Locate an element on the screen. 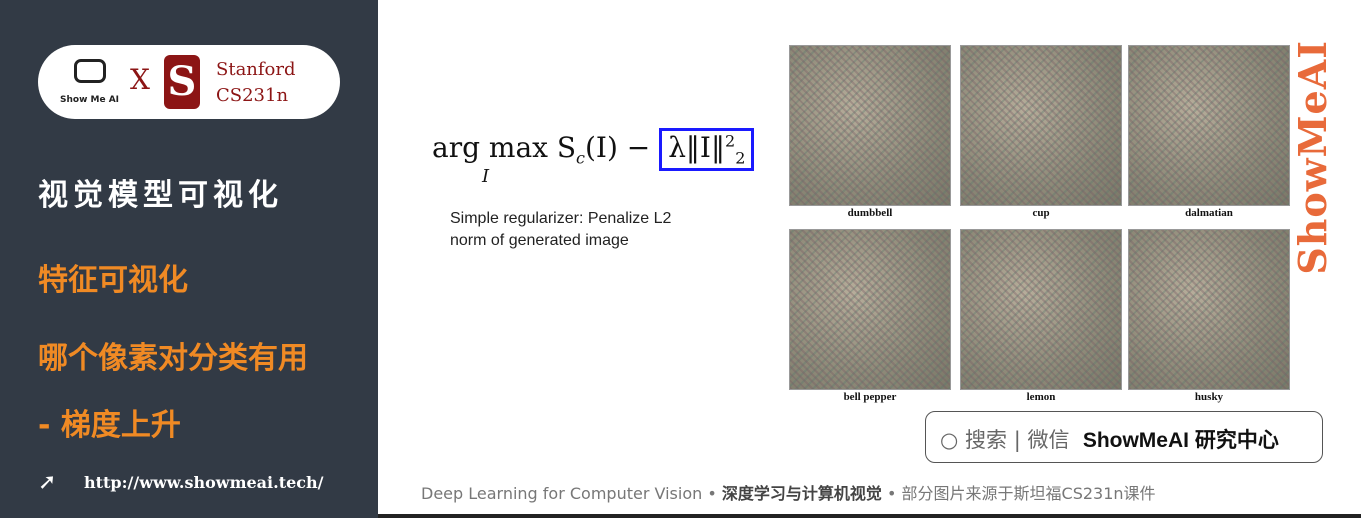 The width and height of the screenshot is (1361, 518). caption: dalmatian is located at coordinates (1209, 213).